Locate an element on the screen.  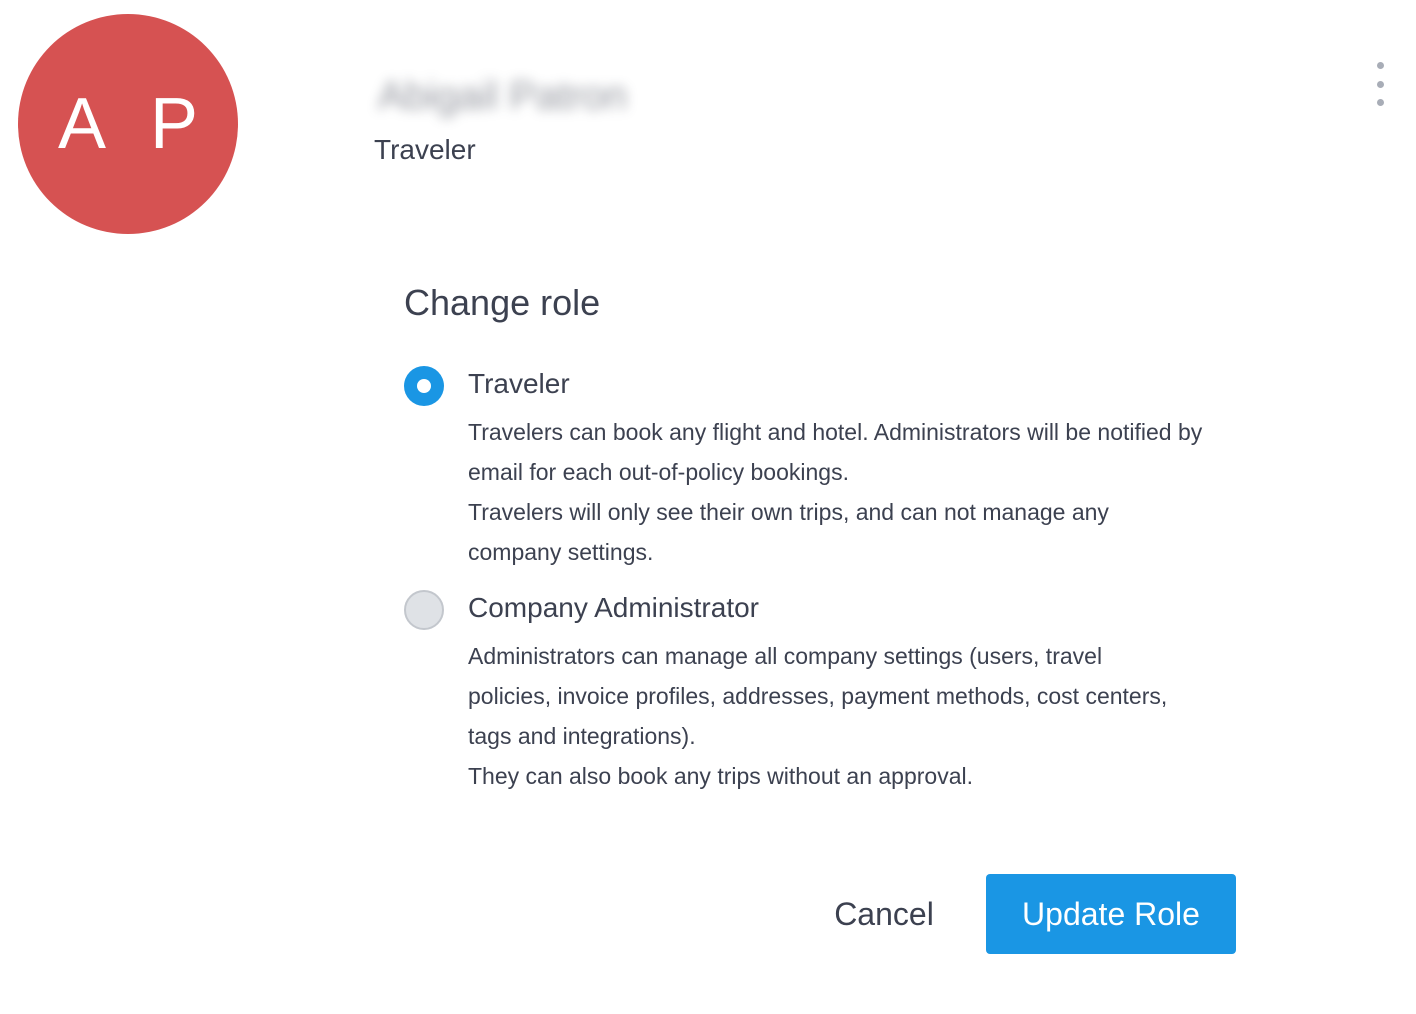
avatar: A P is located at coordinates (128, 124).